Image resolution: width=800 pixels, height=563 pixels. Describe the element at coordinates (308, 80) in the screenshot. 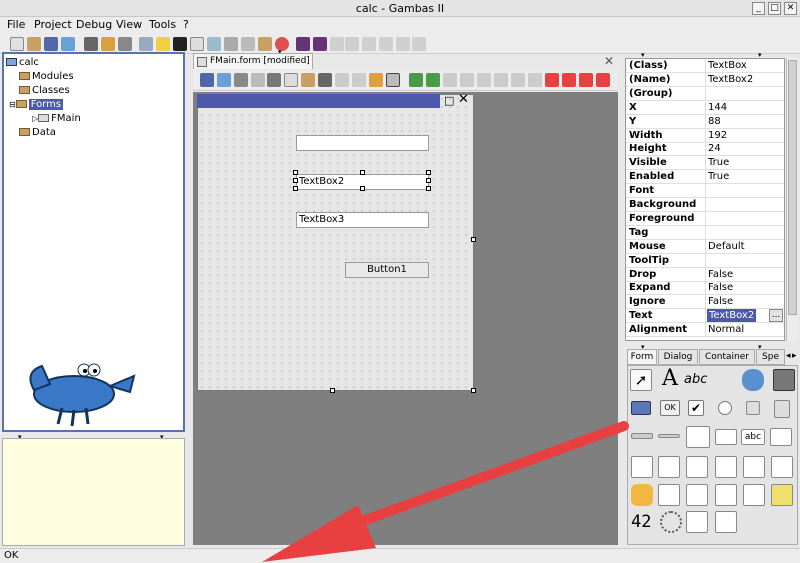

I see `paste-icon` at that location.